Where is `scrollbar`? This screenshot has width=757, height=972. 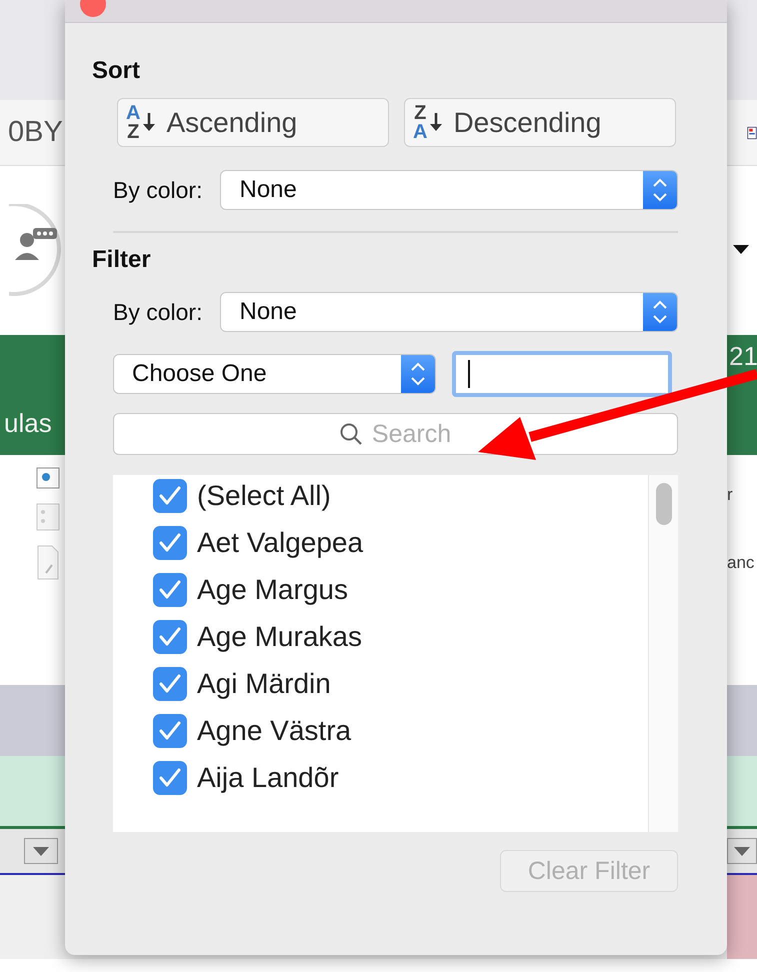
scrollbar is located at coordinates (663, 653).